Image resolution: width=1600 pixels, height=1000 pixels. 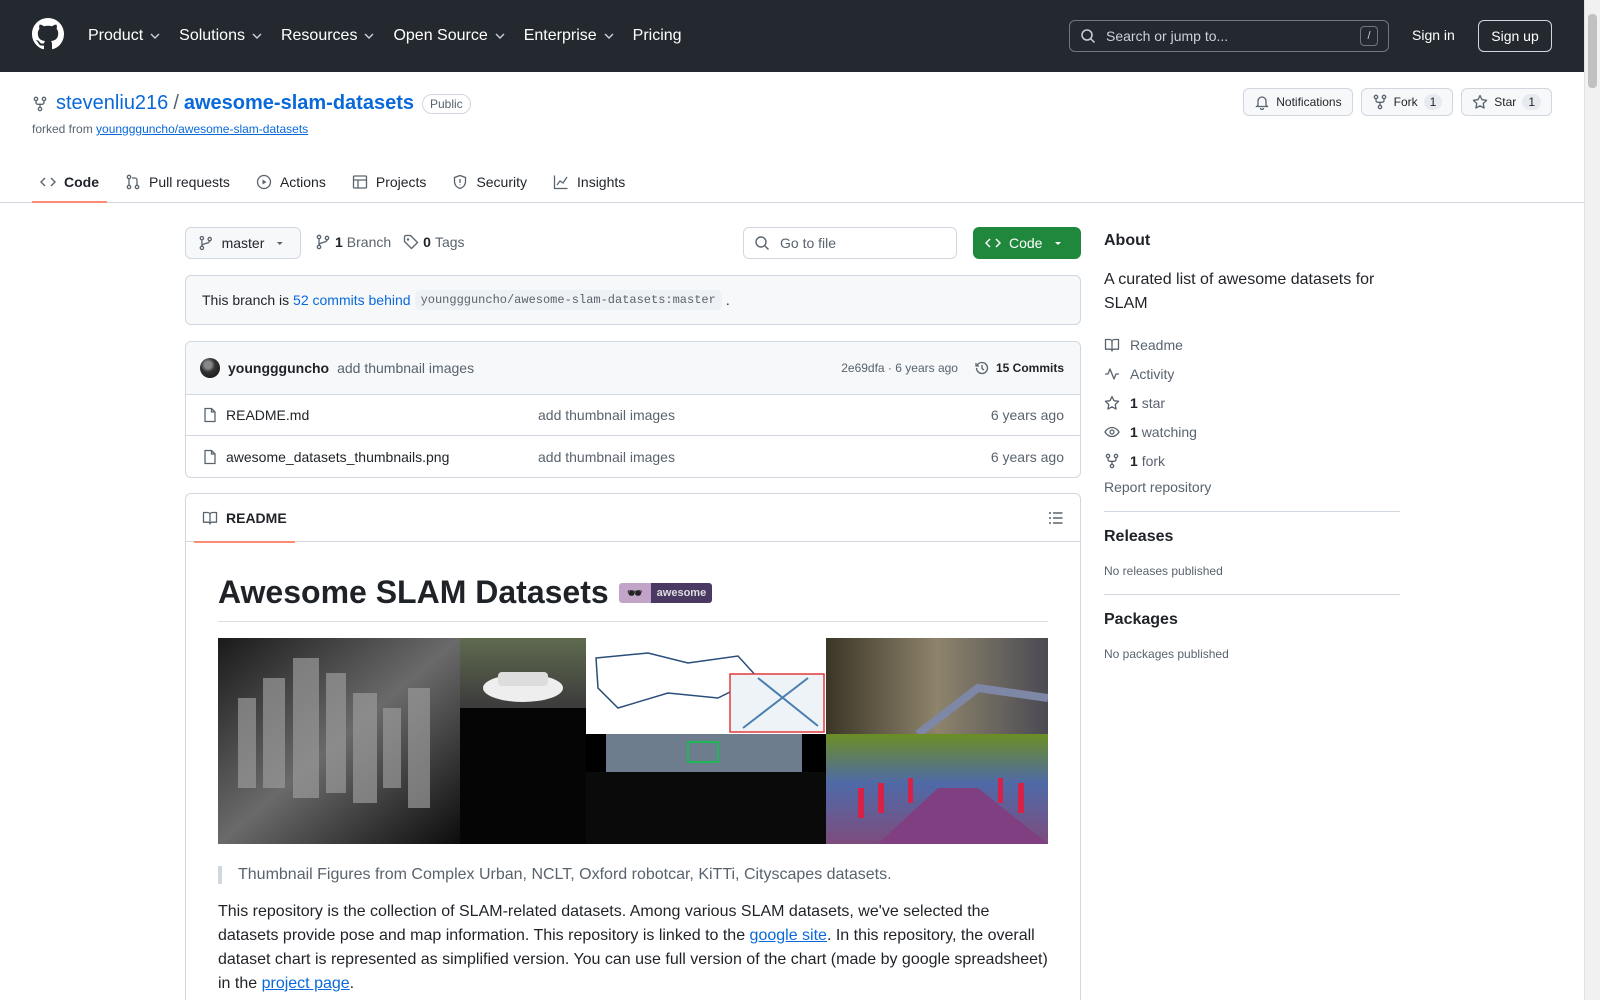 What do you see at coordinates (205, 243) in the screenshot?
I see `git-branch-icon` at bounding box center [205, 243].